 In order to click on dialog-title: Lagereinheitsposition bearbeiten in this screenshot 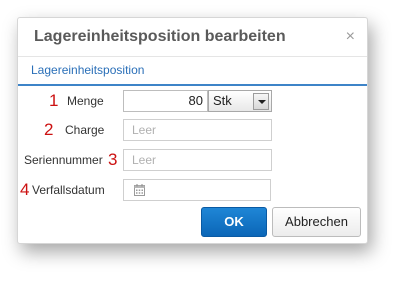, I will do `click(160, 36)`.